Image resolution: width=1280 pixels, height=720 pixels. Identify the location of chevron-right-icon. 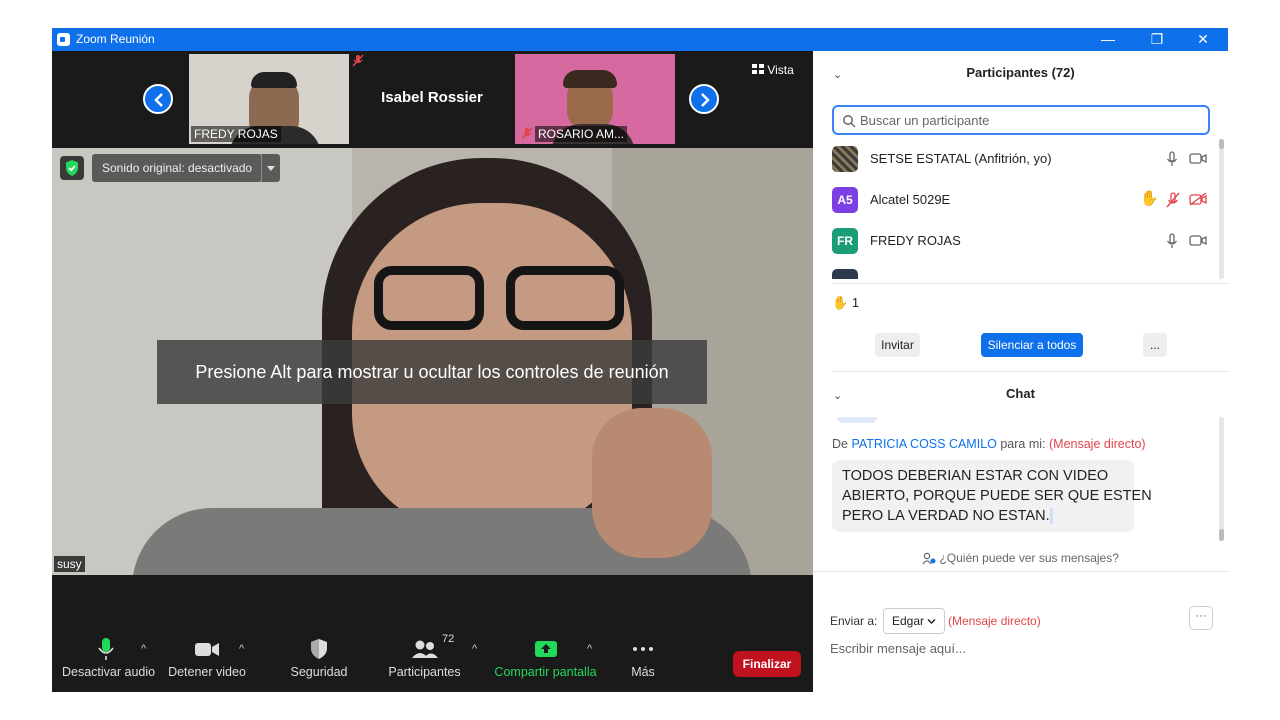
(705, 100).